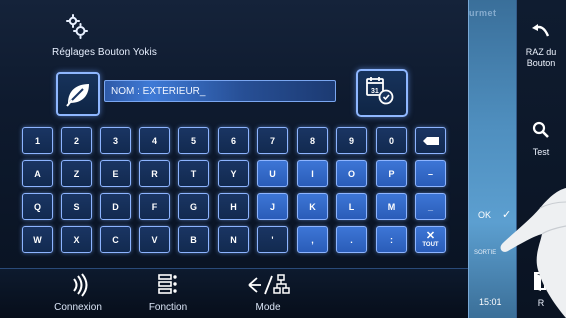 This screenshot has width=566, height=318. What do you see at coordinates (115, 206) in the screenshot?
I see `key-d: D` at bounding box center [115, 206].